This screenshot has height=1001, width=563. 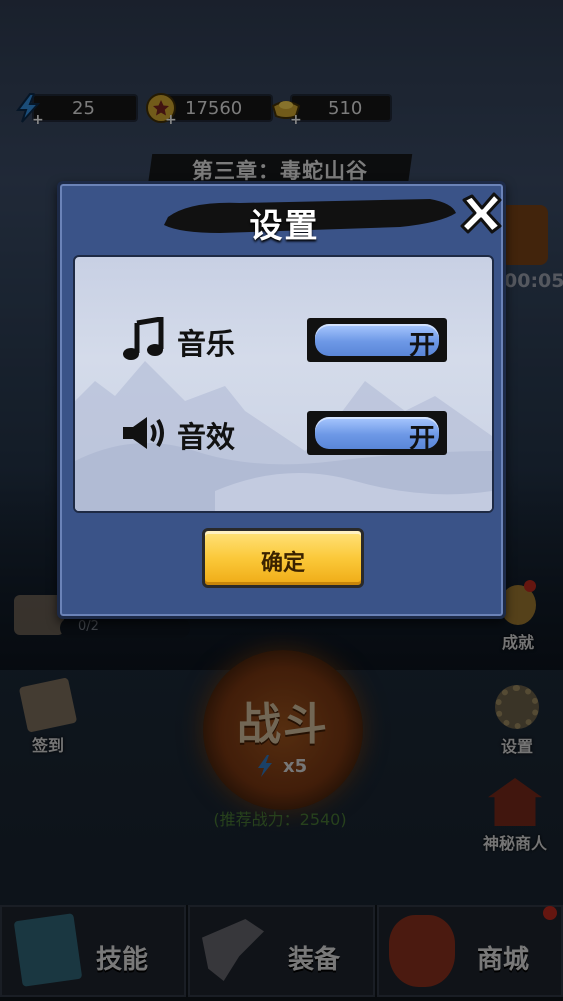 What do you see at coordinates (421, 439) in the screenshot?
I see `sfx-state: 开` at bounding box center [421, 439].